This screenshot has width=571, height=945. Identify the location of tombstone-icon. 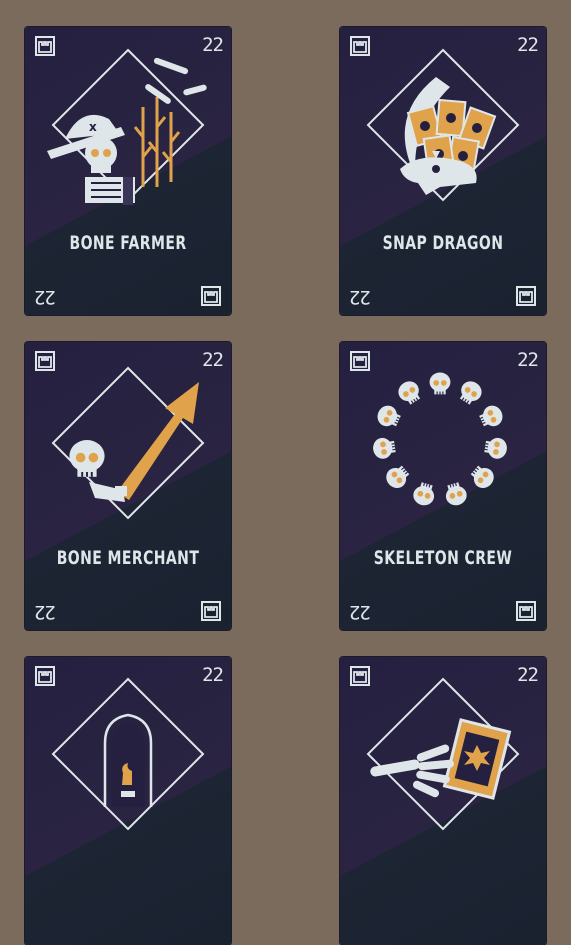
(128, 754).